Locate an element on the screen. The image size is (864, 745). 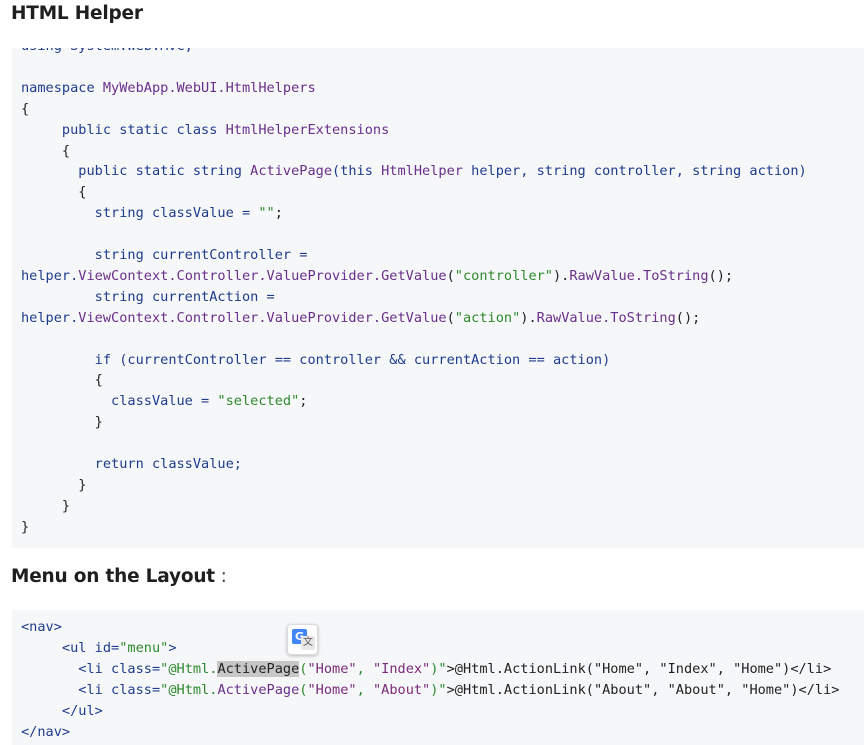
code-token: (this is located at coordinates (357, 171).